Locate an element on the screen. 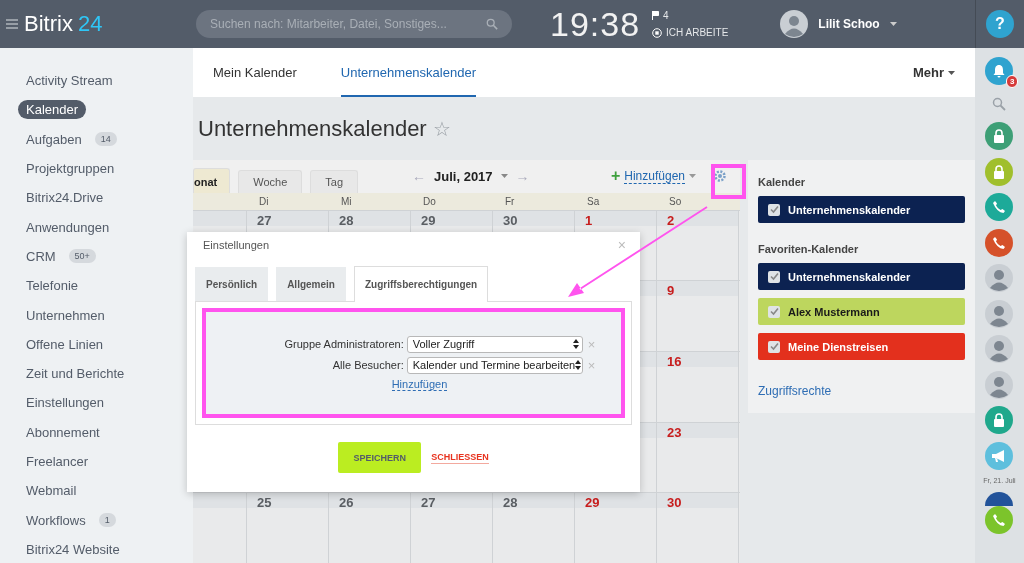 This screenshot has width=1024, height=563. sidebar-item: Unternehmen is located at coordinates (65, 315).